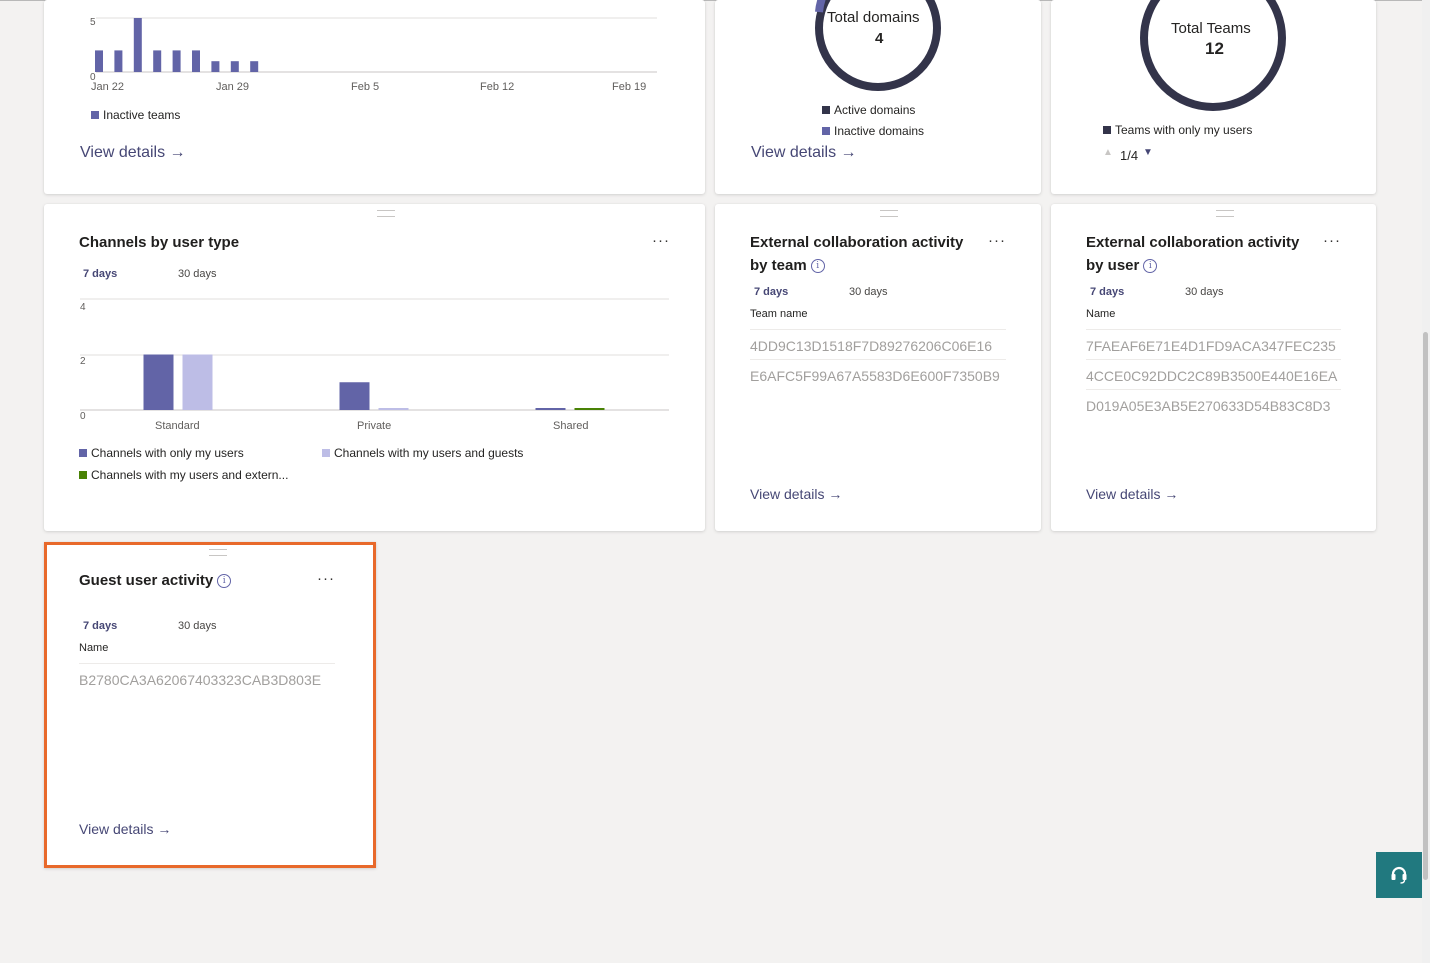 Image resolution: width=1430 pixels, height=963 pixels. I want to click on channels-chart, so click(374, 354).